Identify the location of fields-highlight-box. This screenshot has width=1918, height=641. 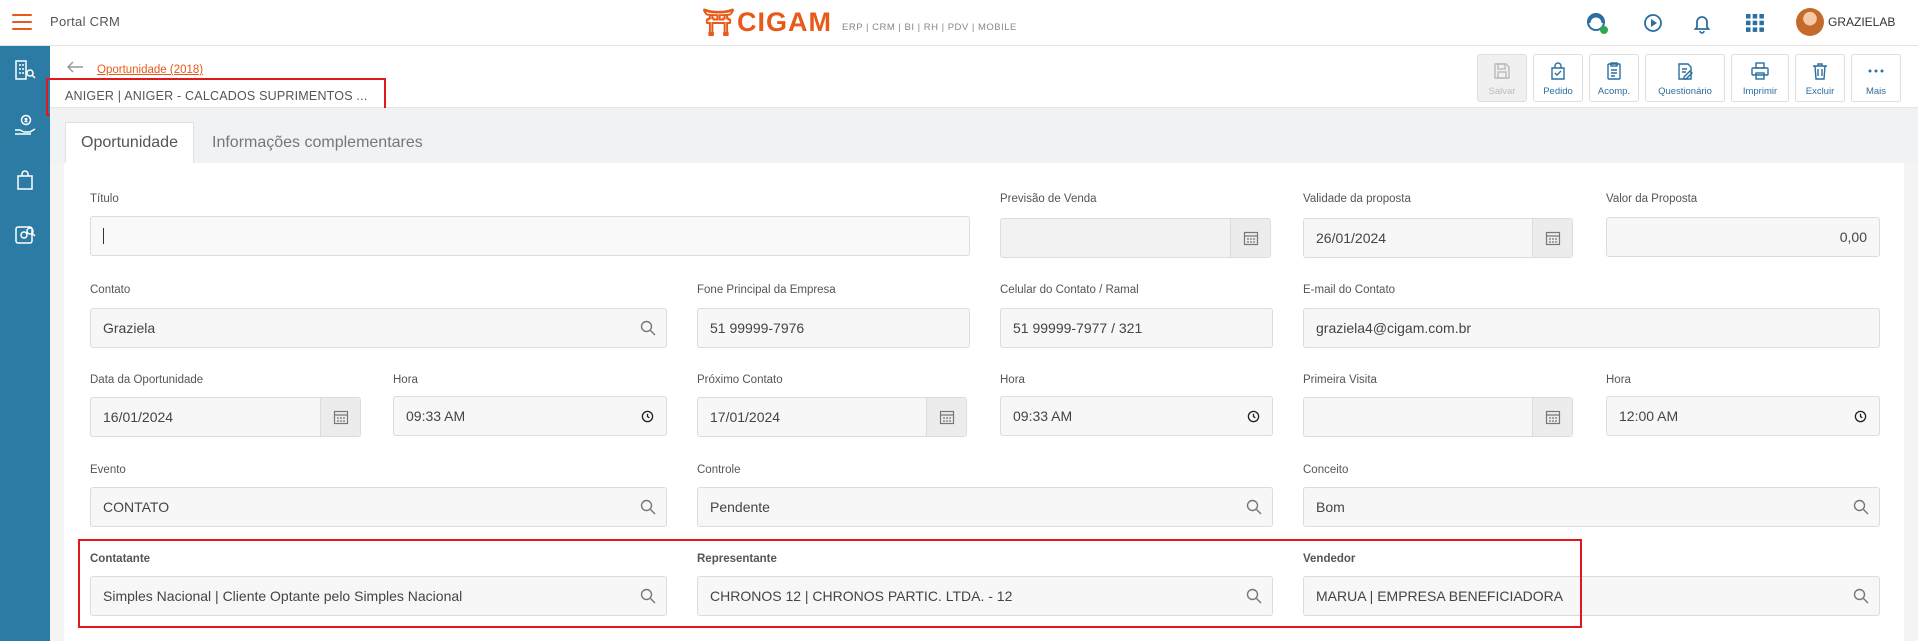
(830, 583).